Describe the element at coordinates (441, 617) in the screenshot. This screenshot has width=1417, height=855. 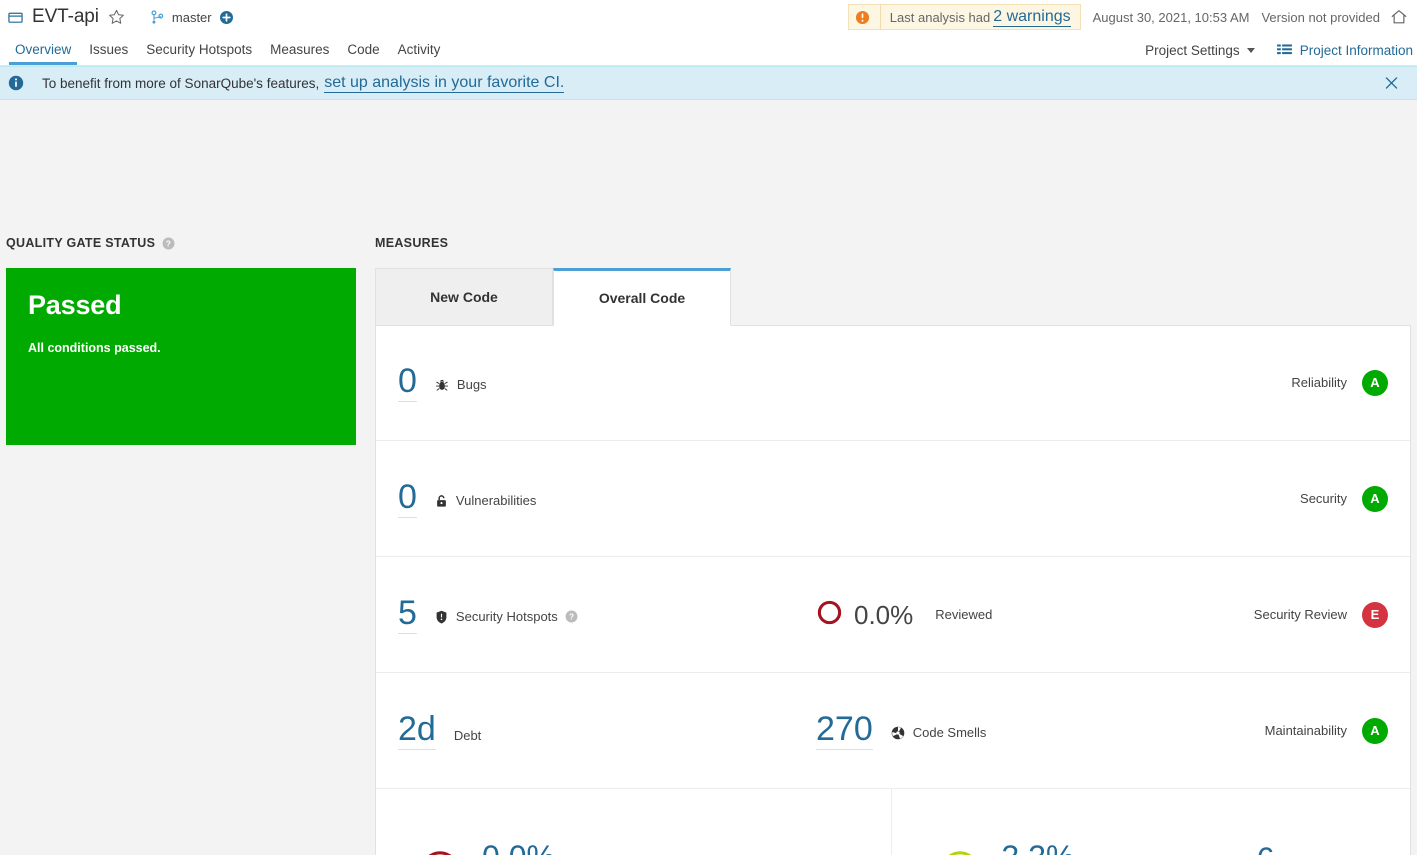
I see `security-hotspot-shield-icon` at that location.